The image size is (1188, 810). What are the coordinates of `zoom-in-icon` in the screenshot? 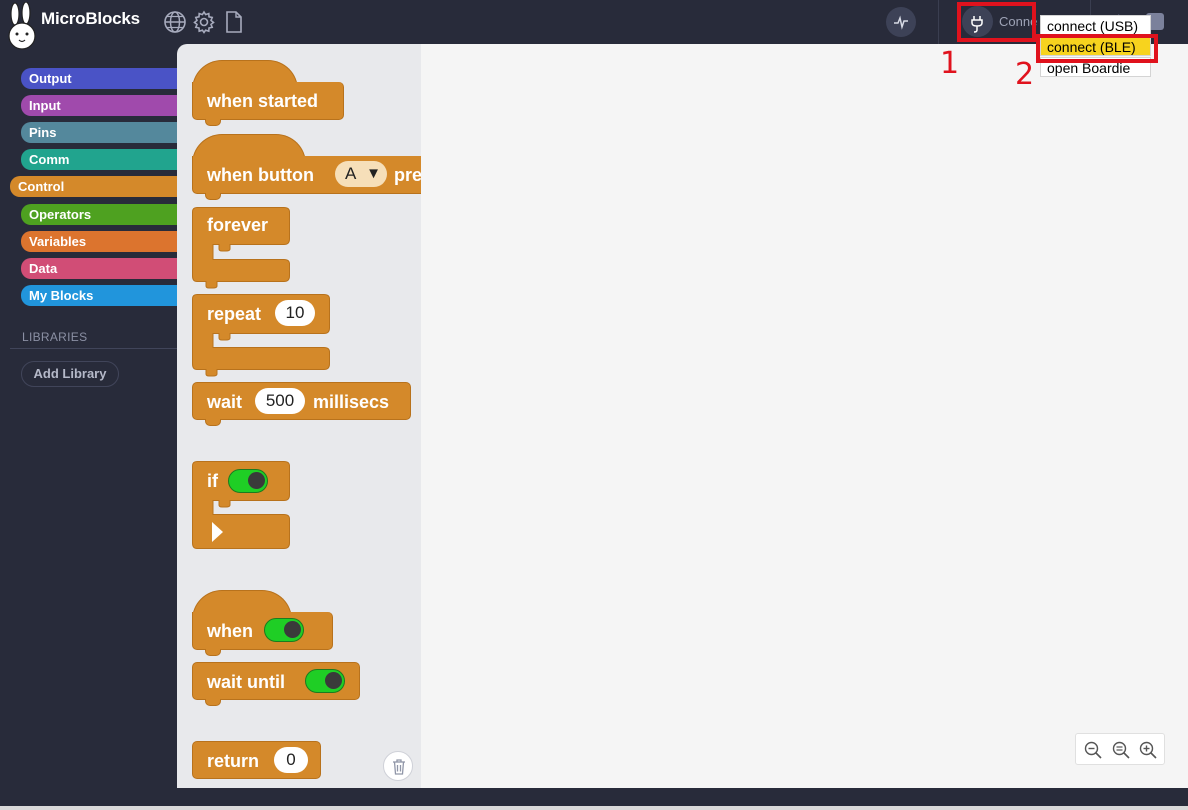 It's located at (1148, 750).